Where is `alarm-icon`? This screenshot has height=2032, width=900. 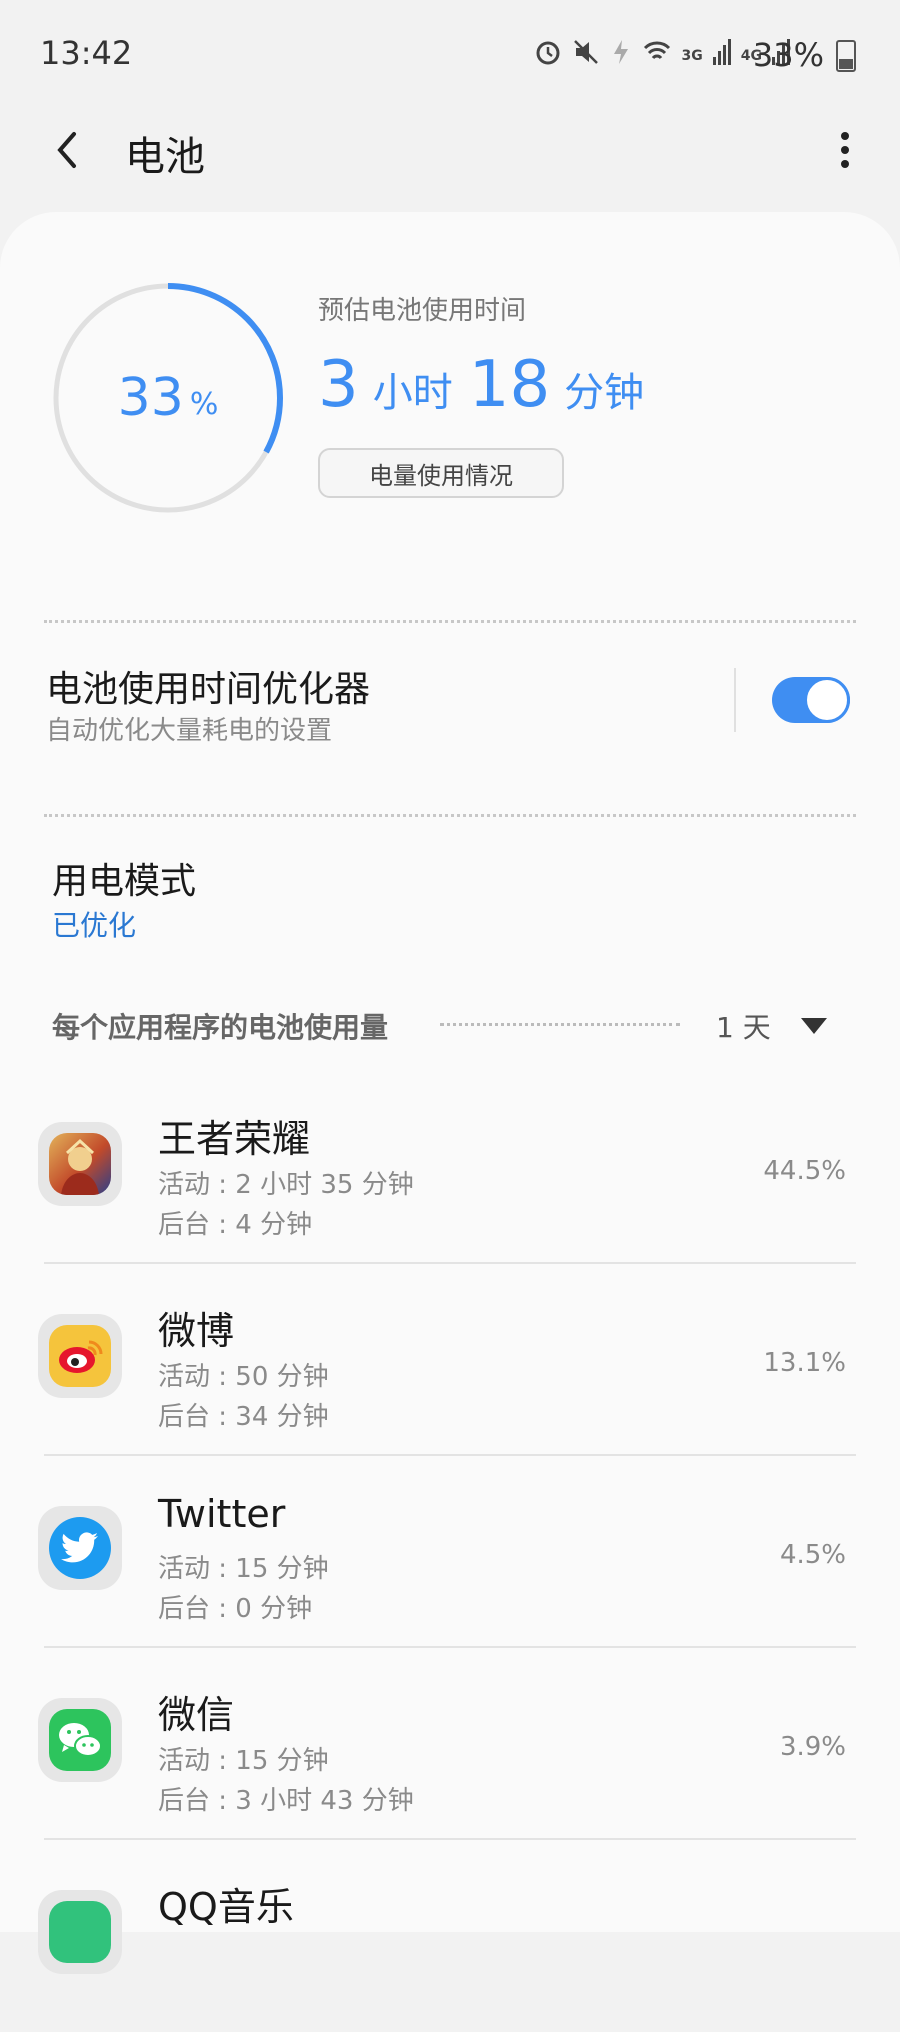 alarm-icon is located at coordinates (548, 55).